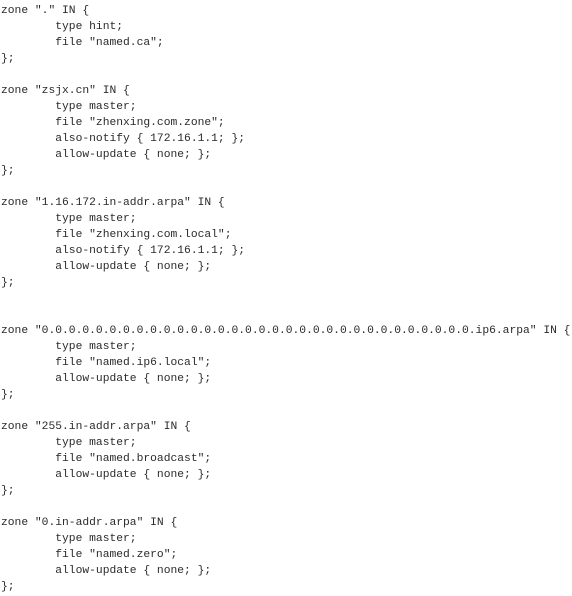 This screenshot has height=596, width=572. I want to click on text-line: file "named.ca";, so click(82, 43).